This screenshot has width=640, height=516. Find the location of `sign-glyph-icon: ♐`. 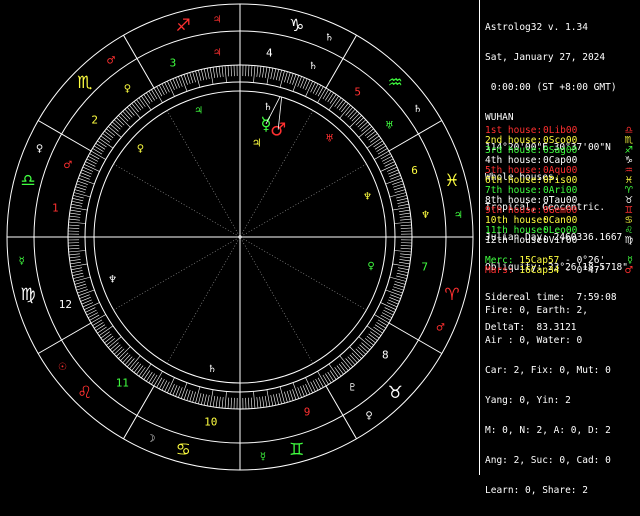

sign-glyph-icon: ♐ is located at coordinates (183, 26).